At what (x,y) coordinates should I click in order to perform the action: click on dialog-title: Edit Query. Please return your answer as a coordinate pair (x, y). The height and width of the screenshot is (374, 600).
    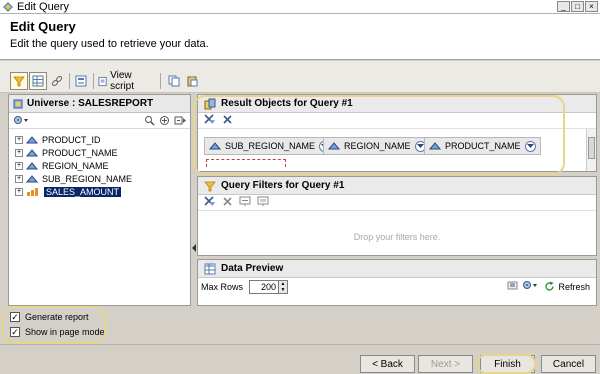
    Looking at the image, I should click on (43, 26).